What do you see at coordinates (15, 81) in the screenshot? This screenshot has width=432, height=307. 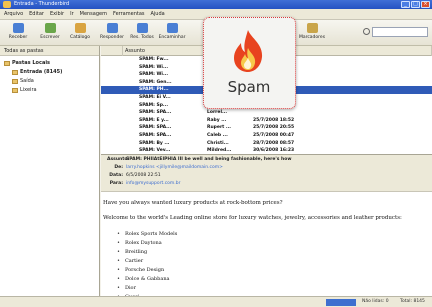 I see `outbox-icon` at bounding box center [15, 81].